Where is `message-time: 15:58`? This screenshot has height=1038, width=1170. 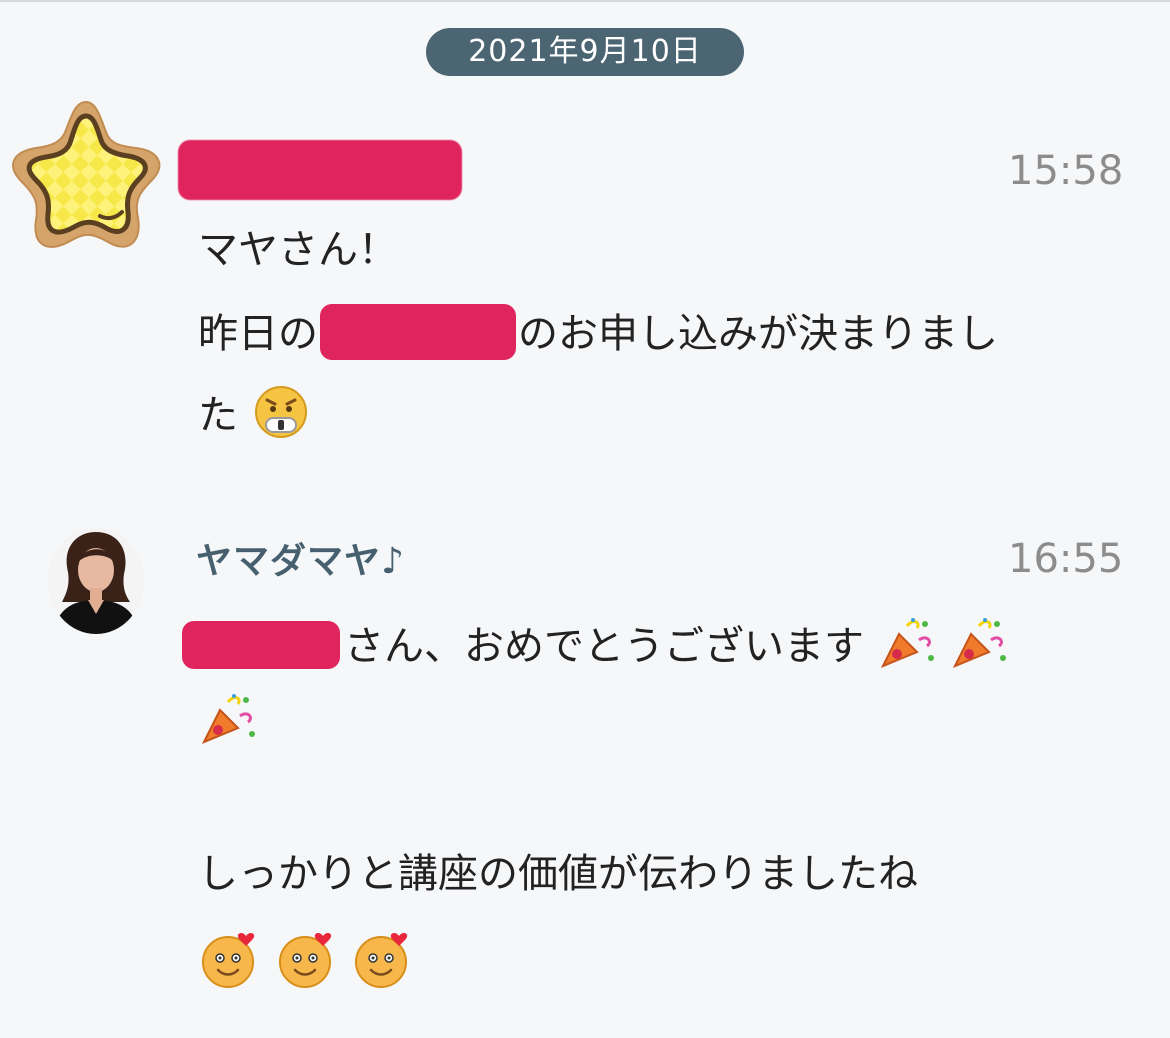 message-time: 15:58 is located at coordinates (1066, 171).